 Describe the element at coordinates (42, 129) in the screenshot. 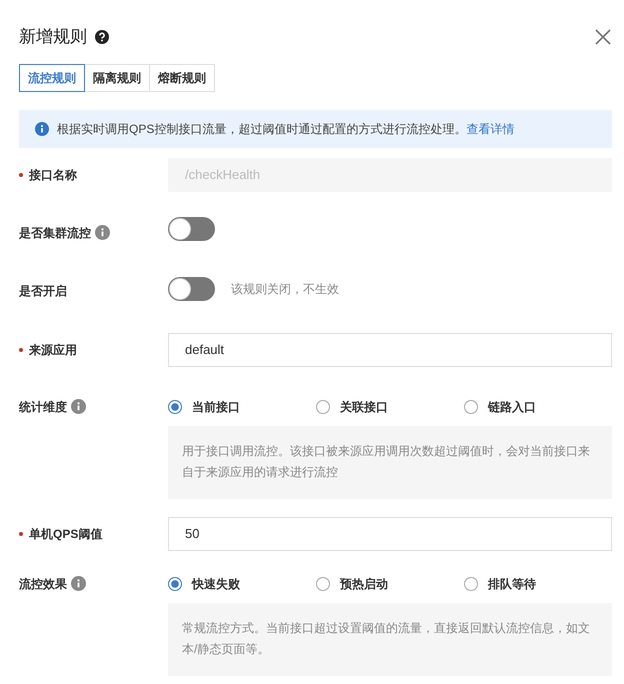

I see `info-icon` at that location.